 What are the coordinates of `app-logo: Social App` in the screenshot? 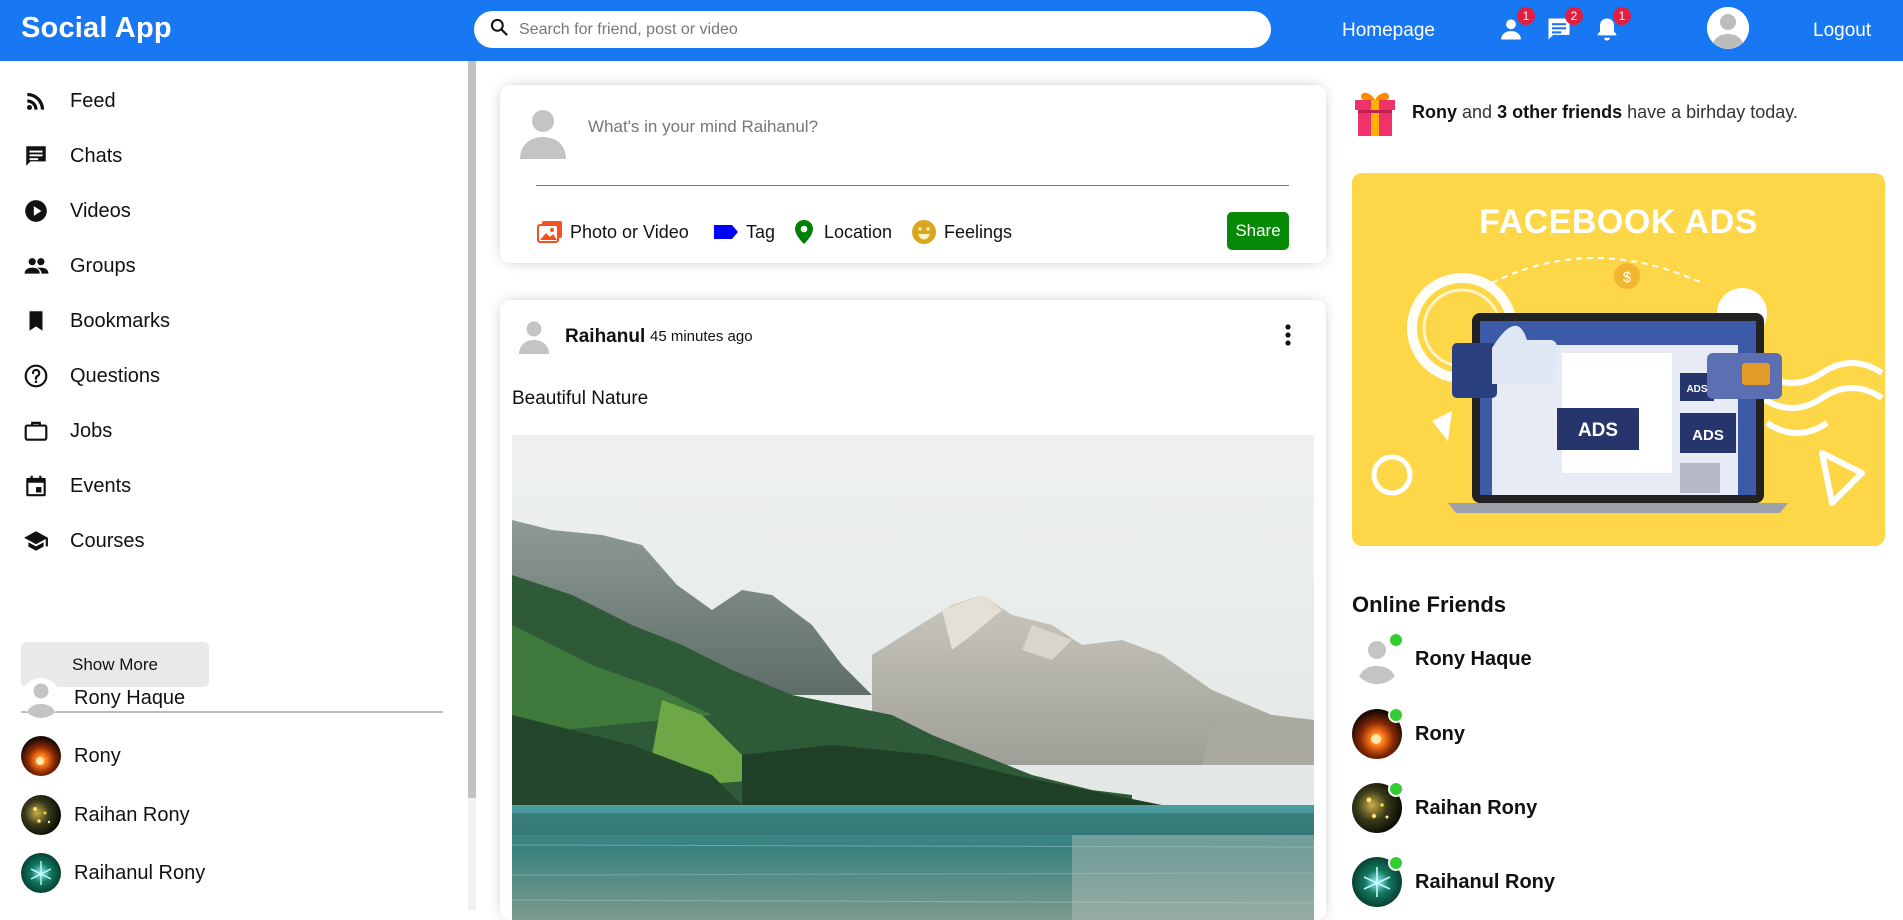 It's located at (96, 28).